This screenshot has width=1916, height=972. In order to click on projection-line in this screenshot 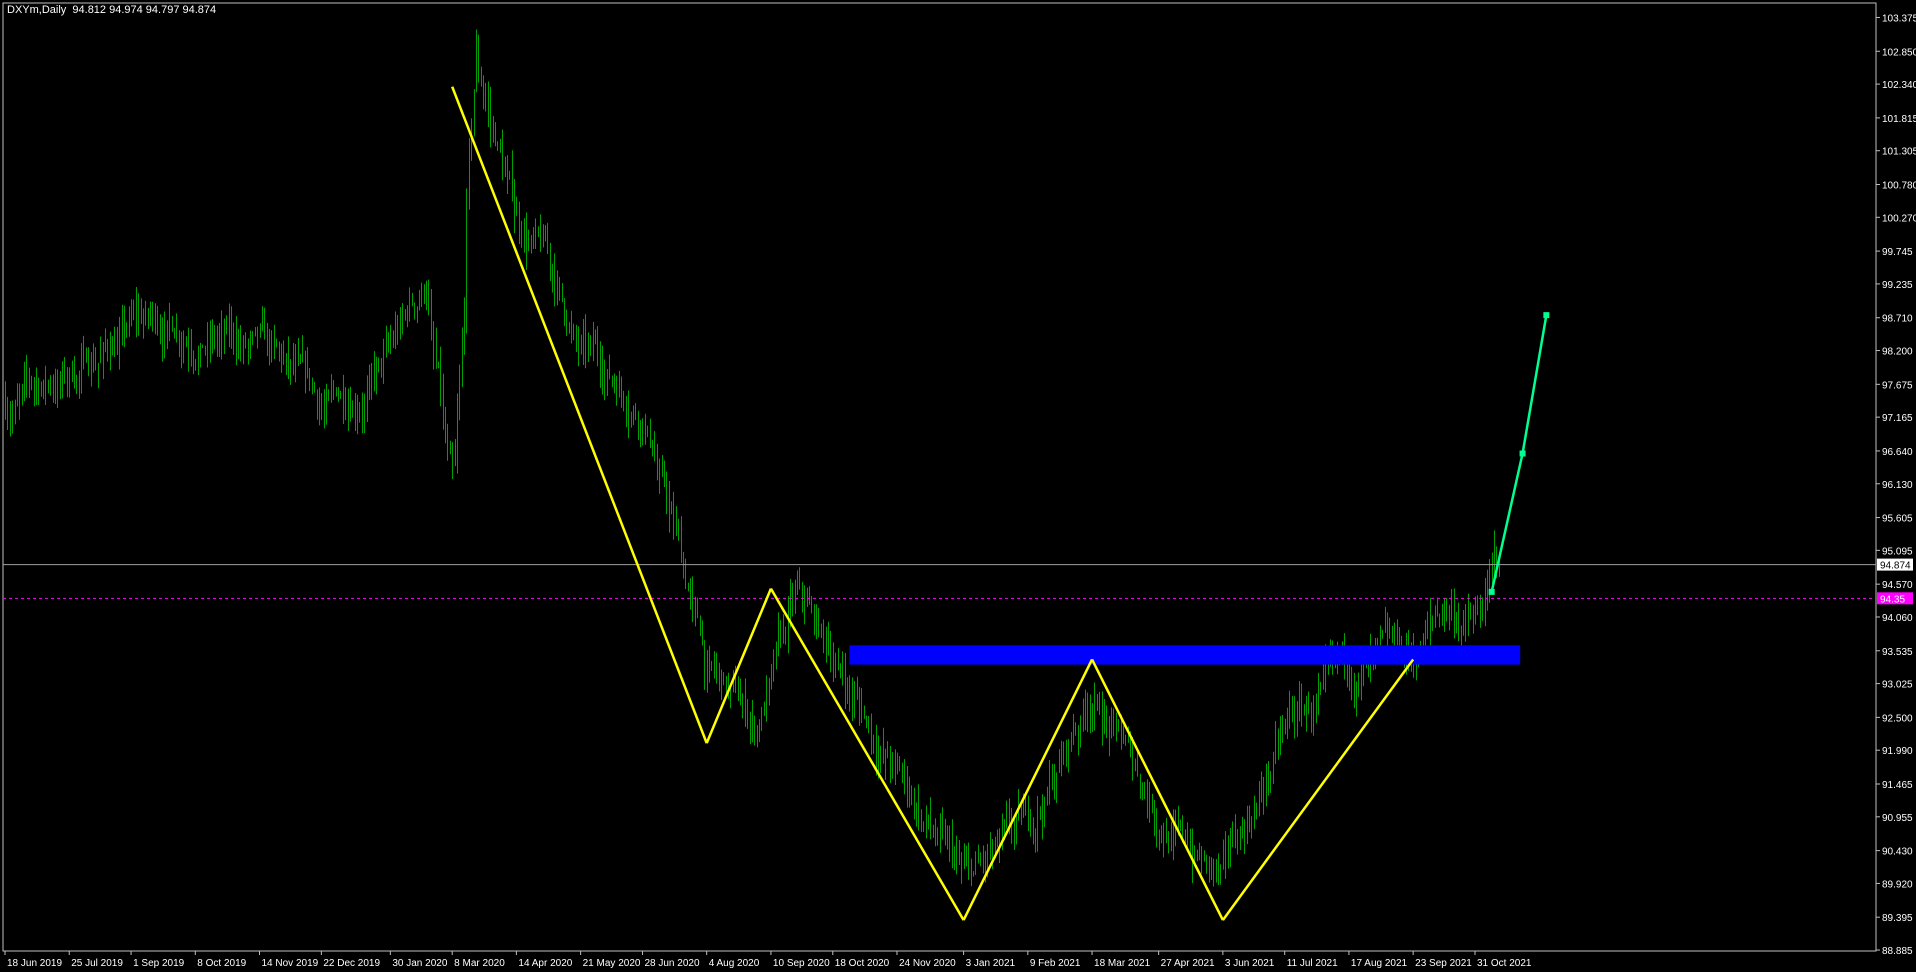, I will do `click(1519, 453)`.